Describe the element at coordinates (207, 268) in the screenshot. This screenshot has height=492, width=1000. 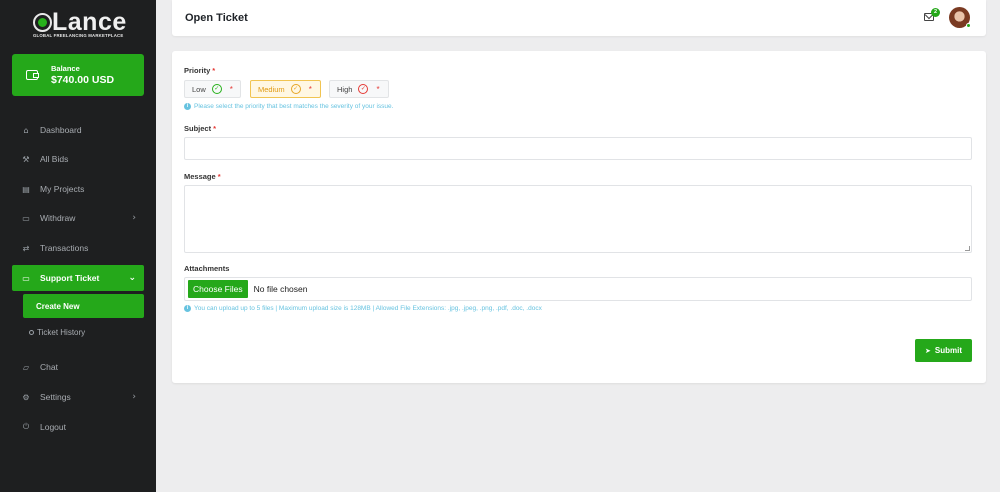
I see `attachments-label: Attachments` at that location.